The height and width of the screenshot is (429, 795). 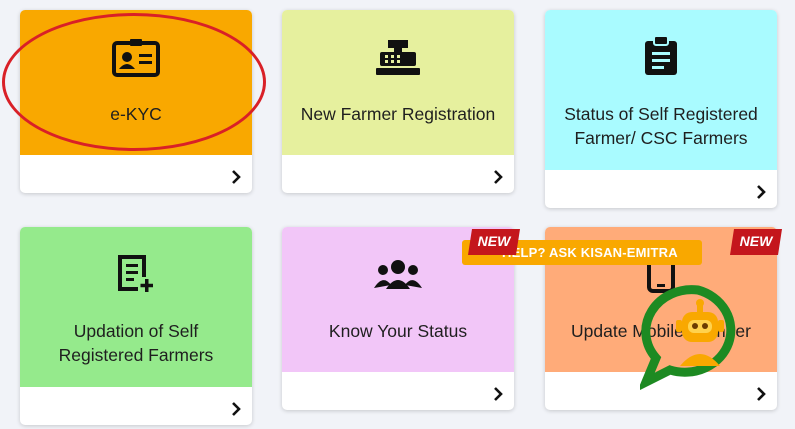 What do you see at coordinates (135, 273) in the screenshot?
I see `edit-list-icon` at bounding box center [135, 273].